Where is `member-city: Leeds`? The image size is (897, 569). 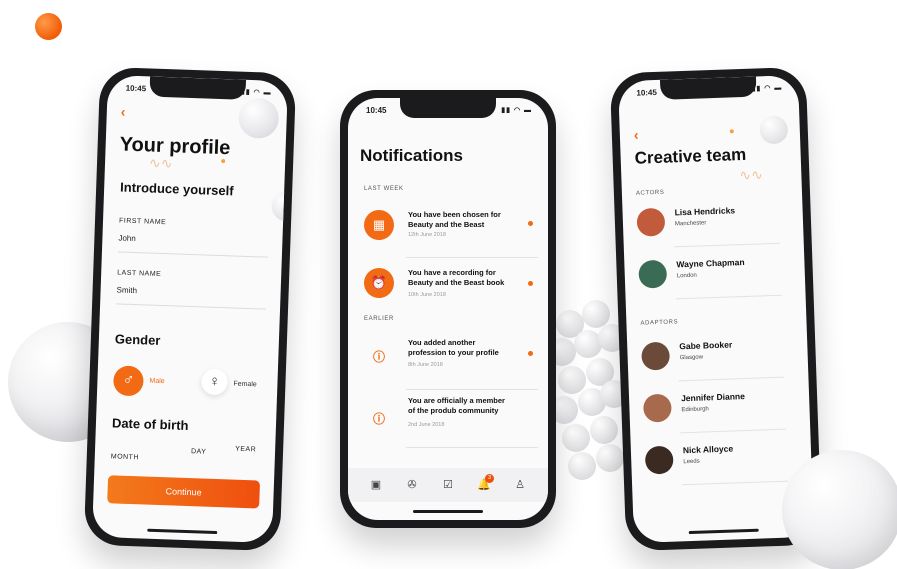
member-city: Leeds is located at coordinates (691, 462).